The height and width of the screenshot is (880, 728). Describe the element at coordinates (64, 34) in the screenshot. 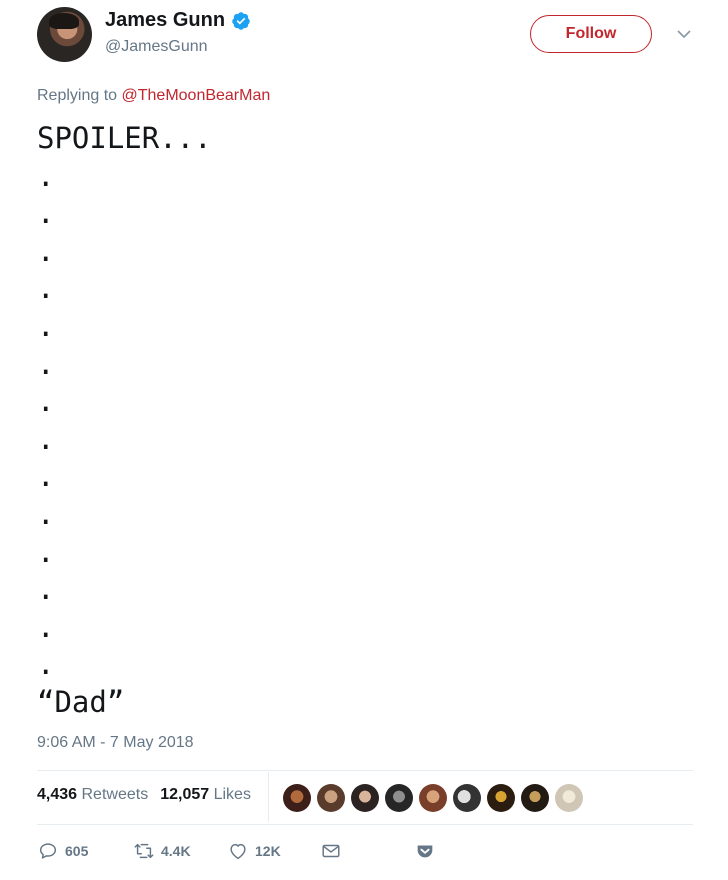

I see `avatar` at that location.